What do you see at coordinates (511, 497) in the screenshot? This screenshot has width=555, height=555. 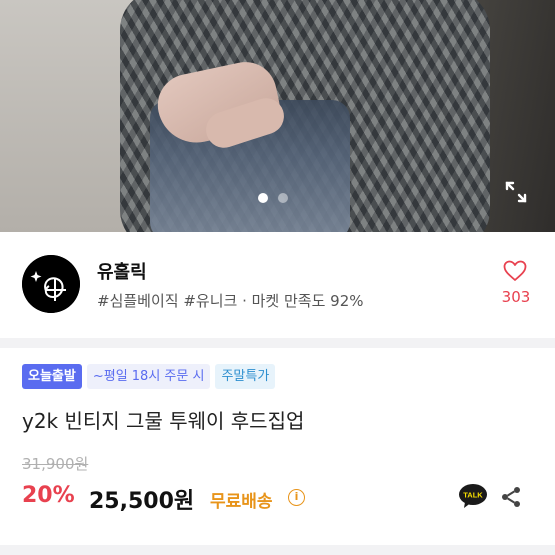 I see `share-icon` at bounding box center [511, 497].